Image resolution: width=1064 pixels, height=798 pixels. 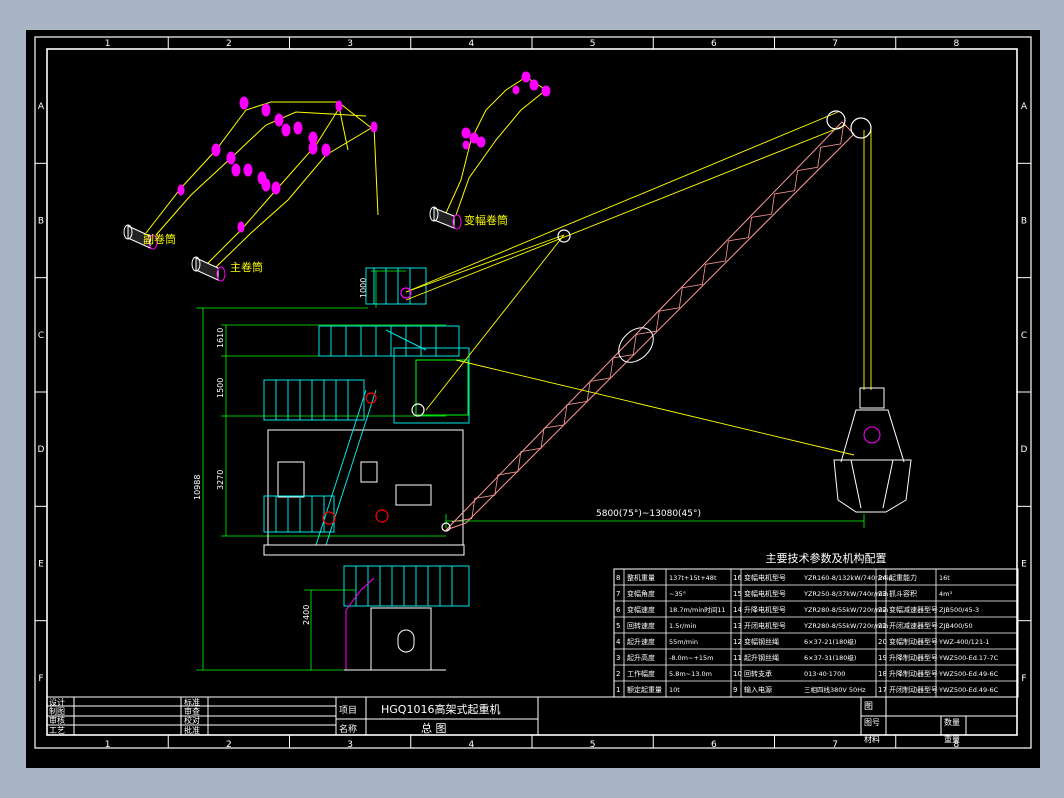 I want to click on param-key: 整机重量, so click(x=641, y=577).